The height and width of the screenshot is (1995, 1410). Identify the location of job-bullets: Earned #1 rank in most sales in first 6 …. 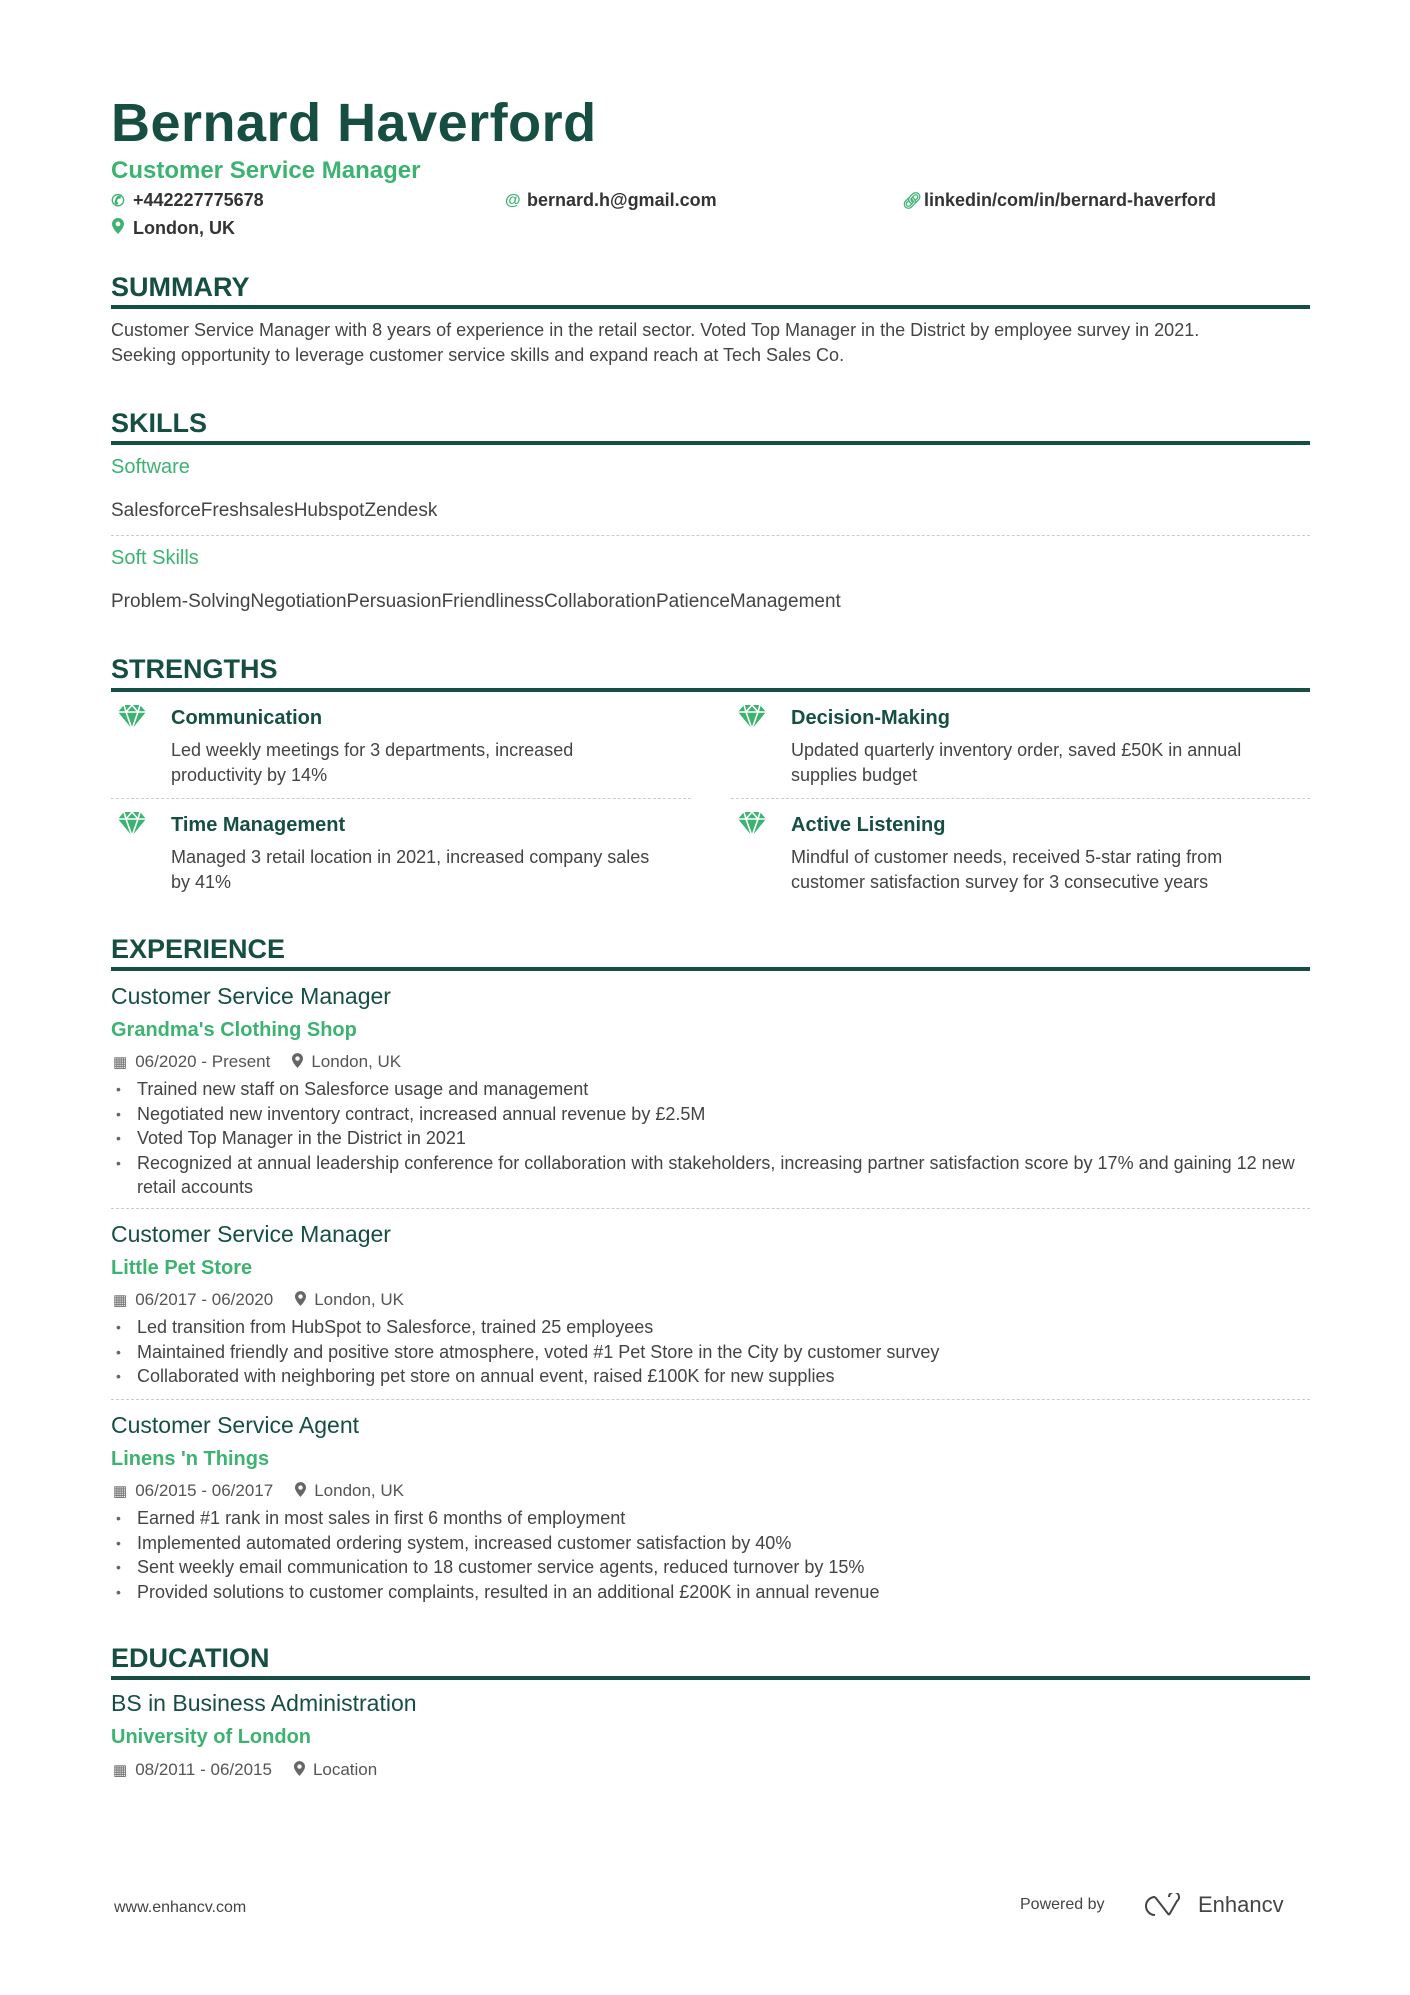
(710, 1555).